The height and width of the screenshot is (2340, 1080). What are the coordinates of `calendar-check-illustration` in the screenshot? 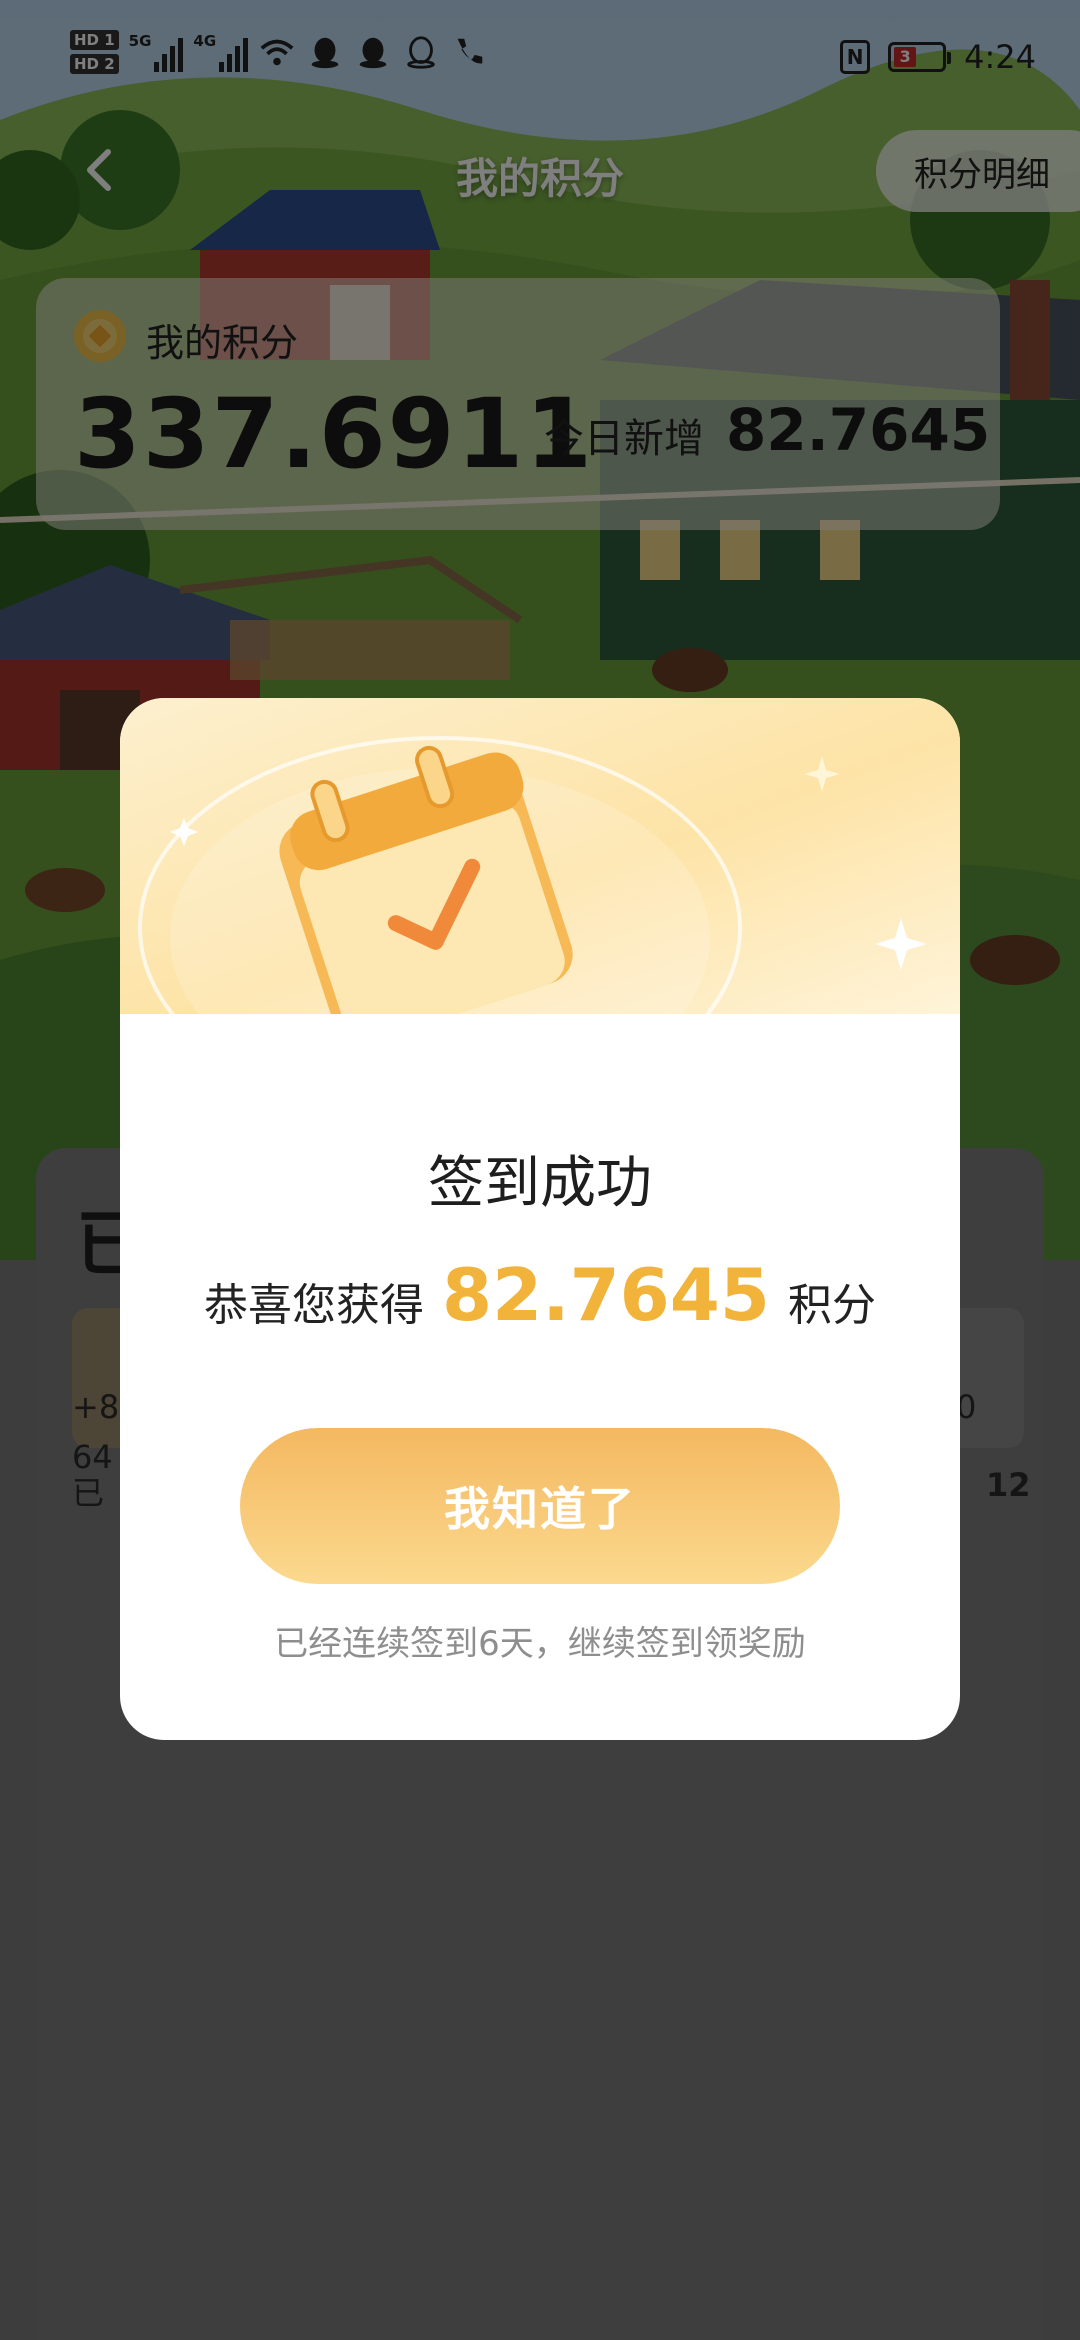 It's located at (532, 875).